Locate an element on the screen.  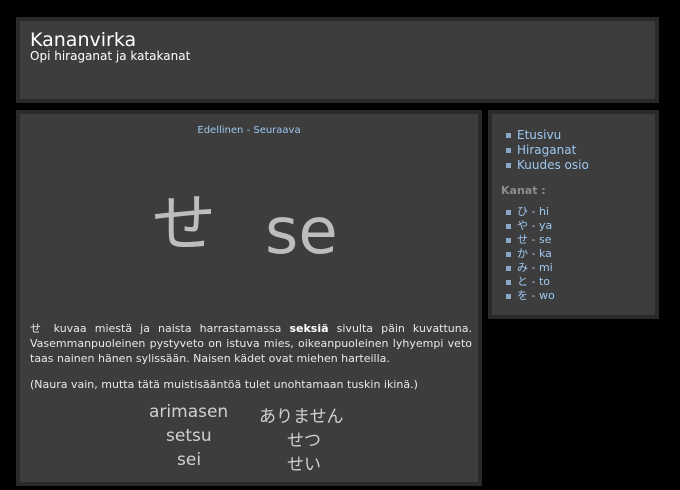
kana-link-se: せ - se is located at coordinates (530, 240).